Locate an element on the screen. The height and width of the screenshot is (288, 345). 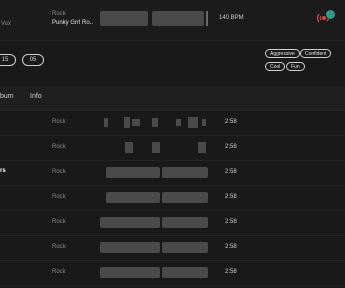
bpm-value: 140 BPM is located at coordinates (231, 18).